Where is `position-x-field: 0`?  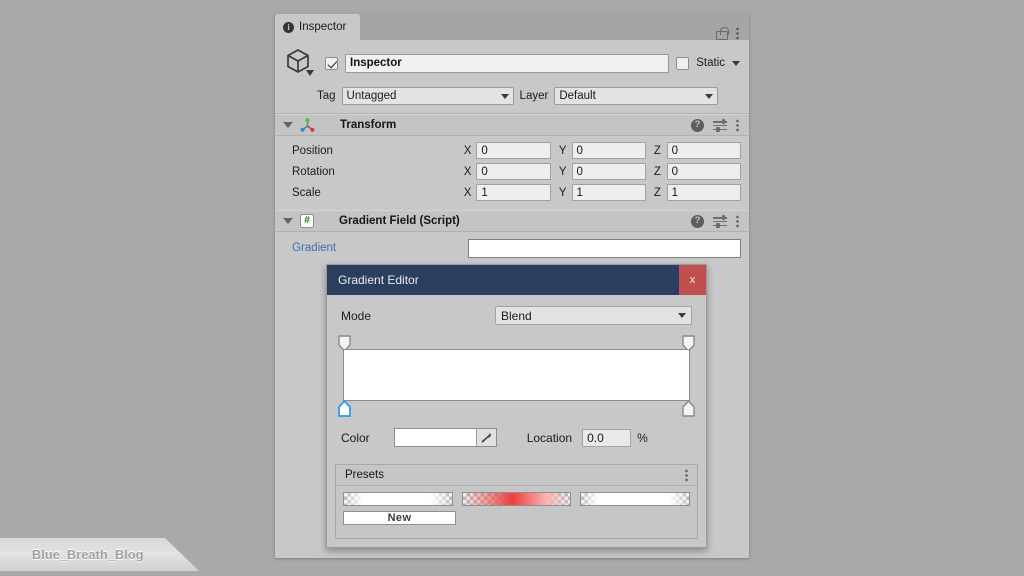
position-x-field: 0 is located at coordinates (513, 150).